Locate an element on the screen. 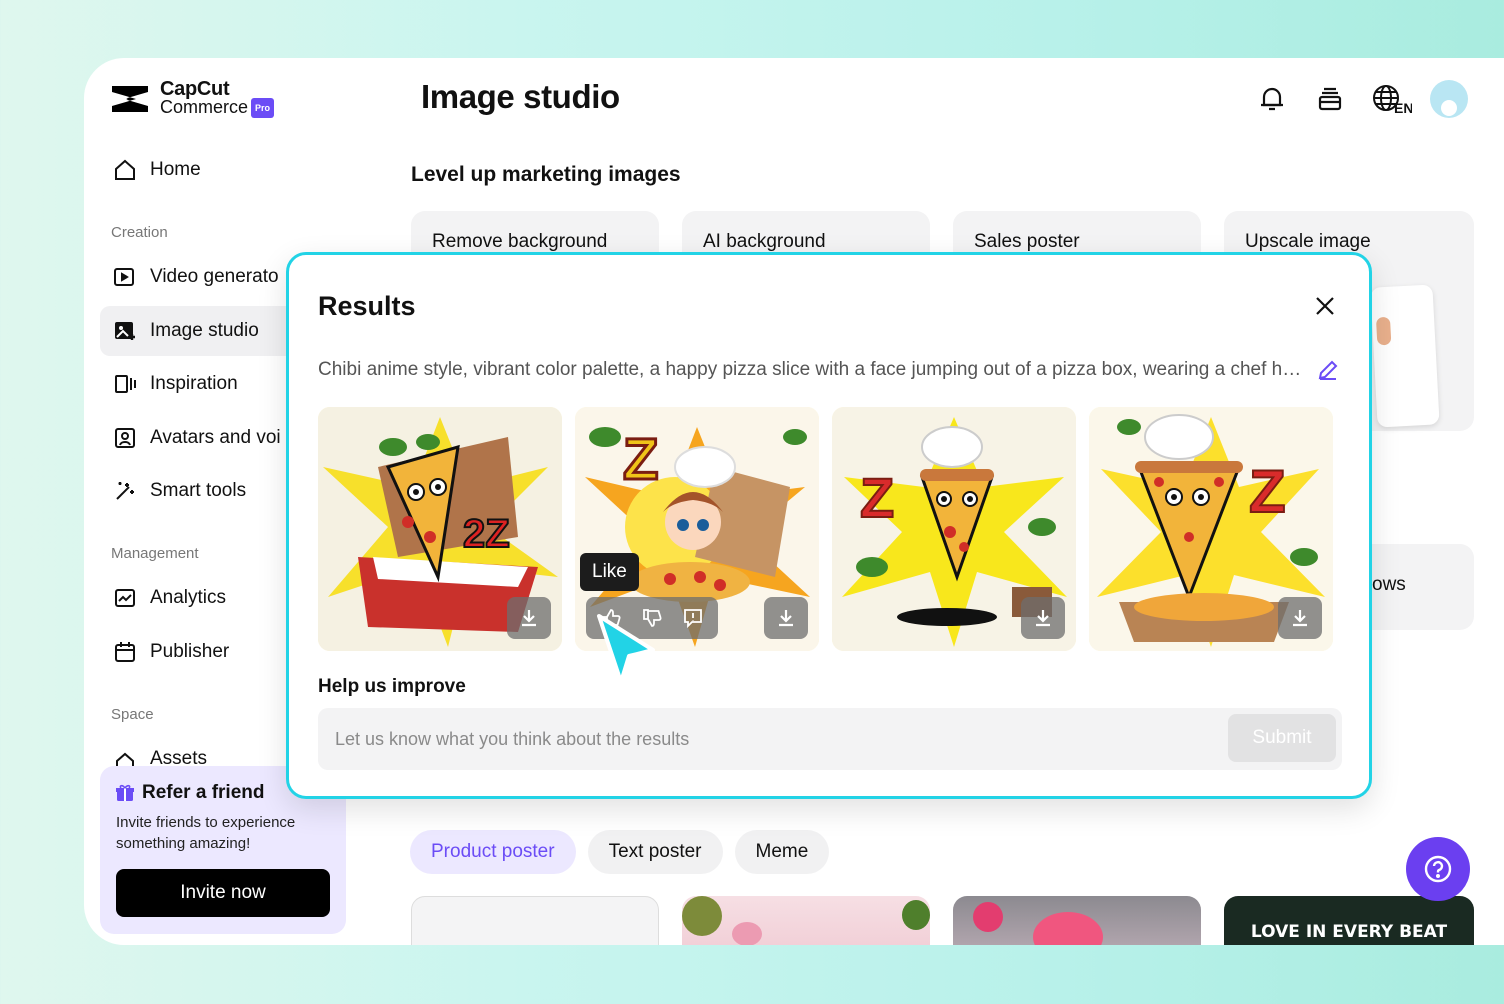 The height and width of the screenshot is (1004, 1504). help-icon is located at coordinates (1438, 869).